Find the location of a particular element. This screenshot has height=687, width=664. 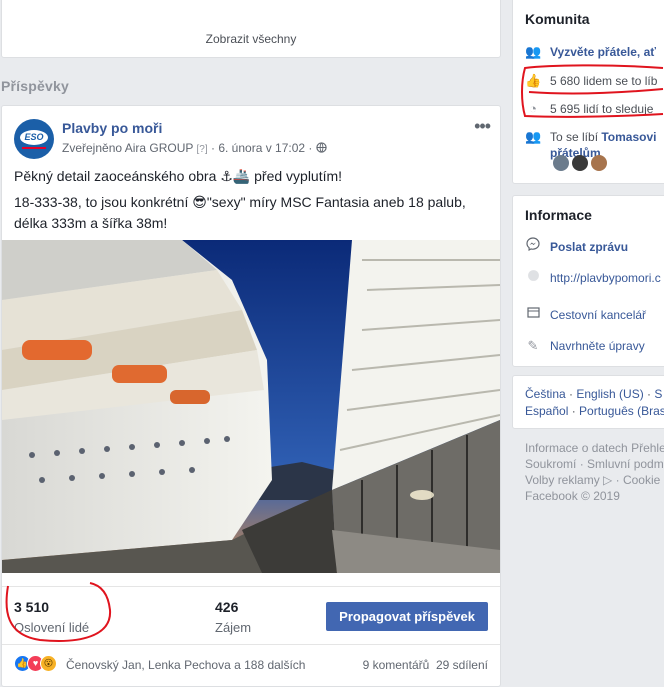

friend-avatars is located at coordinates (581, 165).